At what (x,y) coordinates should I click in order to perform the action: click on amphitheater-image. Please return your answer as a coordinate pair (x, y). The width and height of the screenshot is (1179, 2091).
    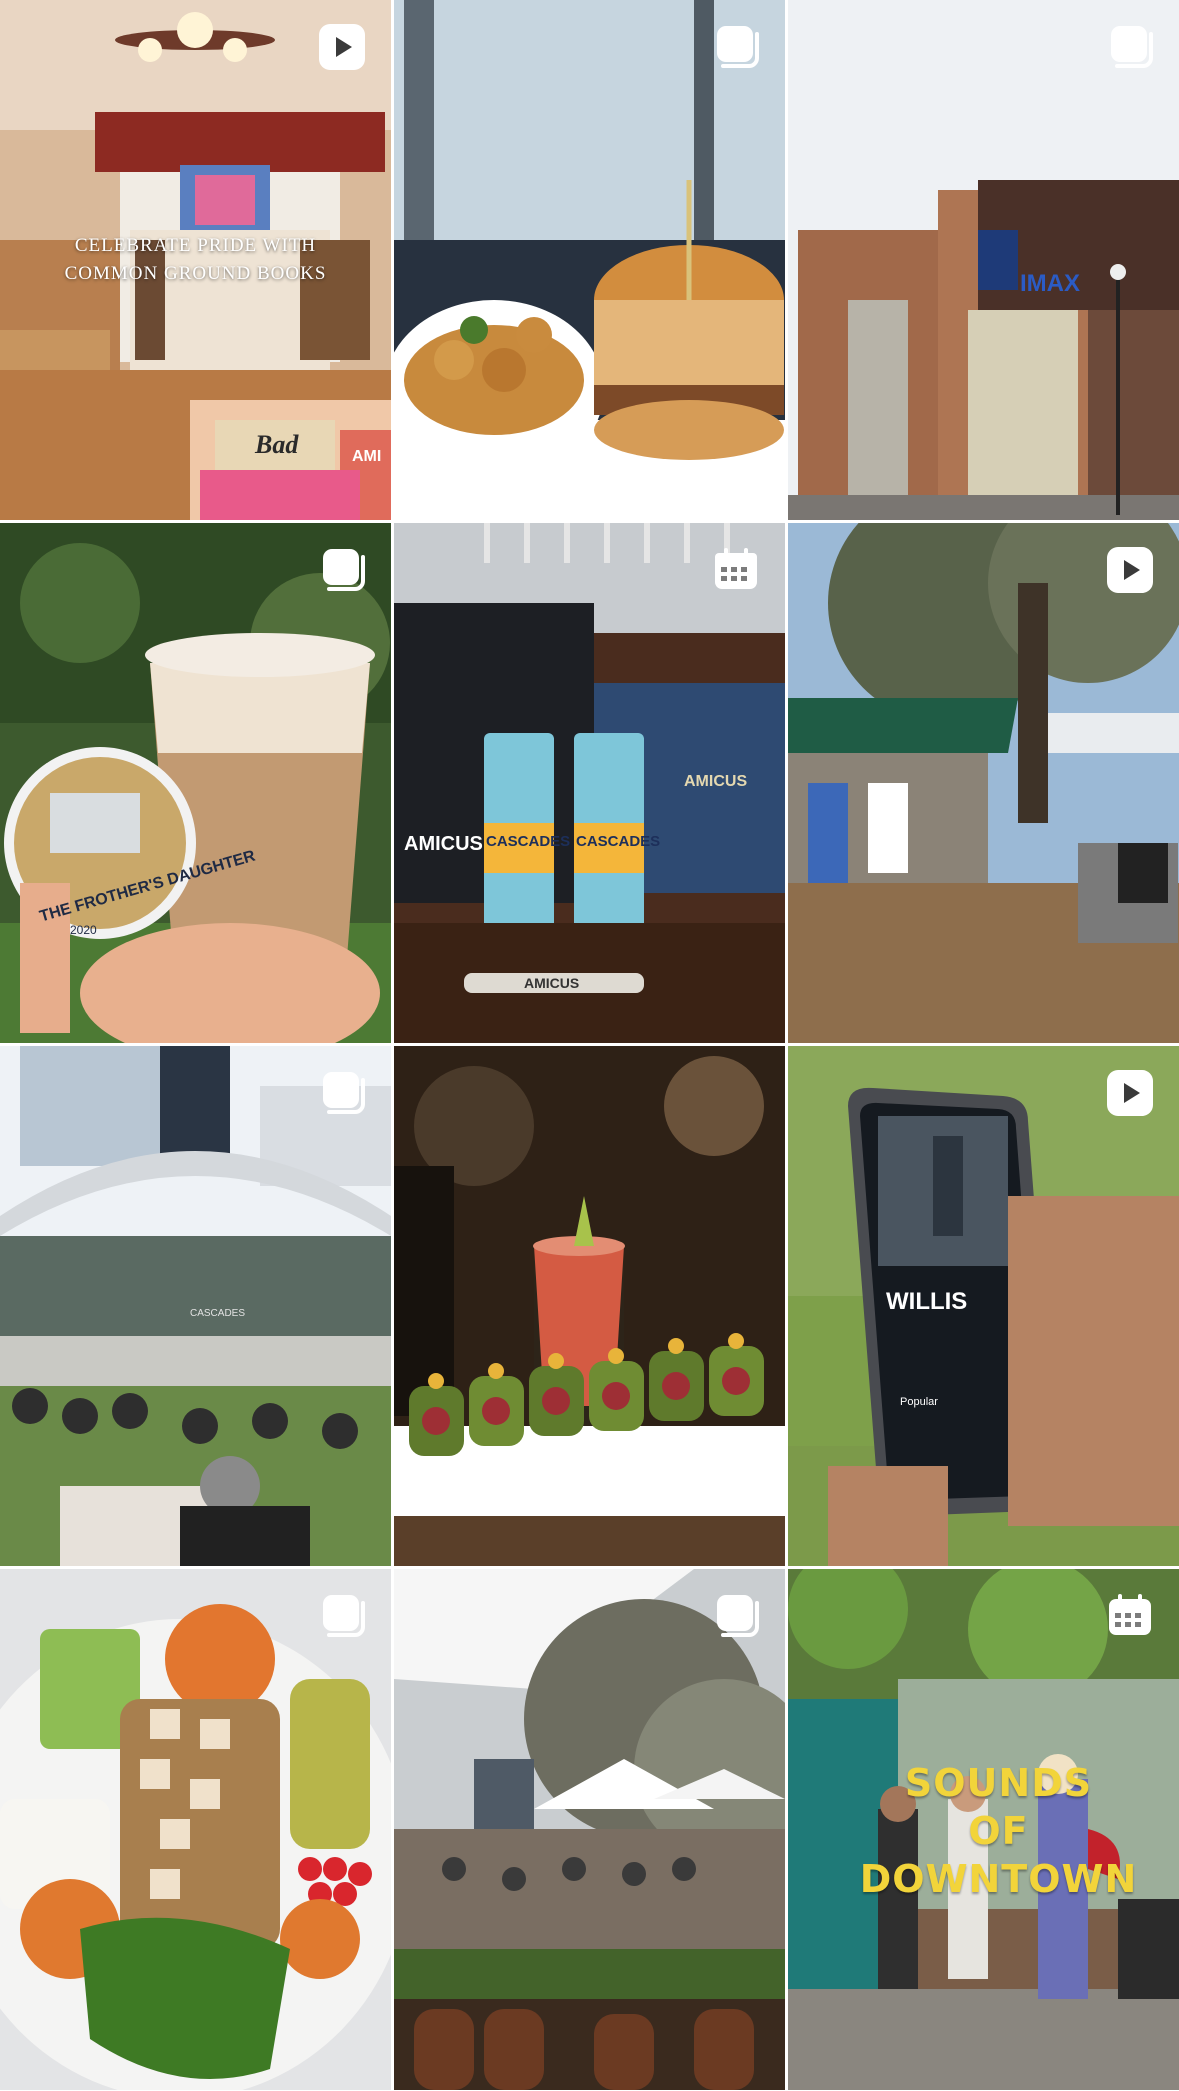
    Looking at the image, I should click on (195, 1306).